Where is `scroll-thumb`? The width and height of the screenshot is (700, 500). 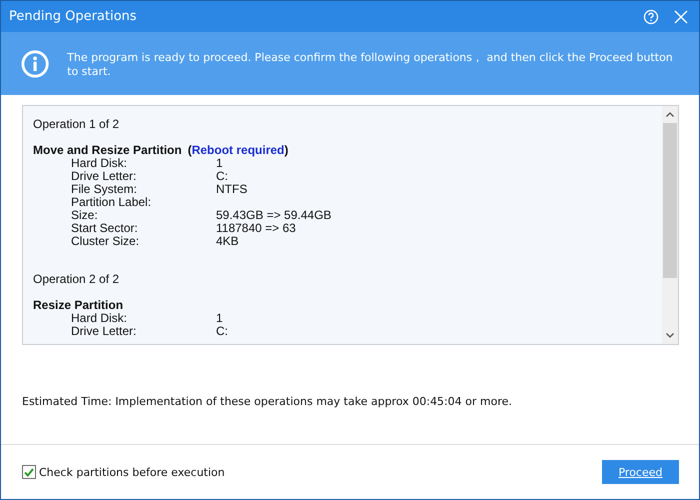 scroll-thumb is located at coordinates (670, 200).